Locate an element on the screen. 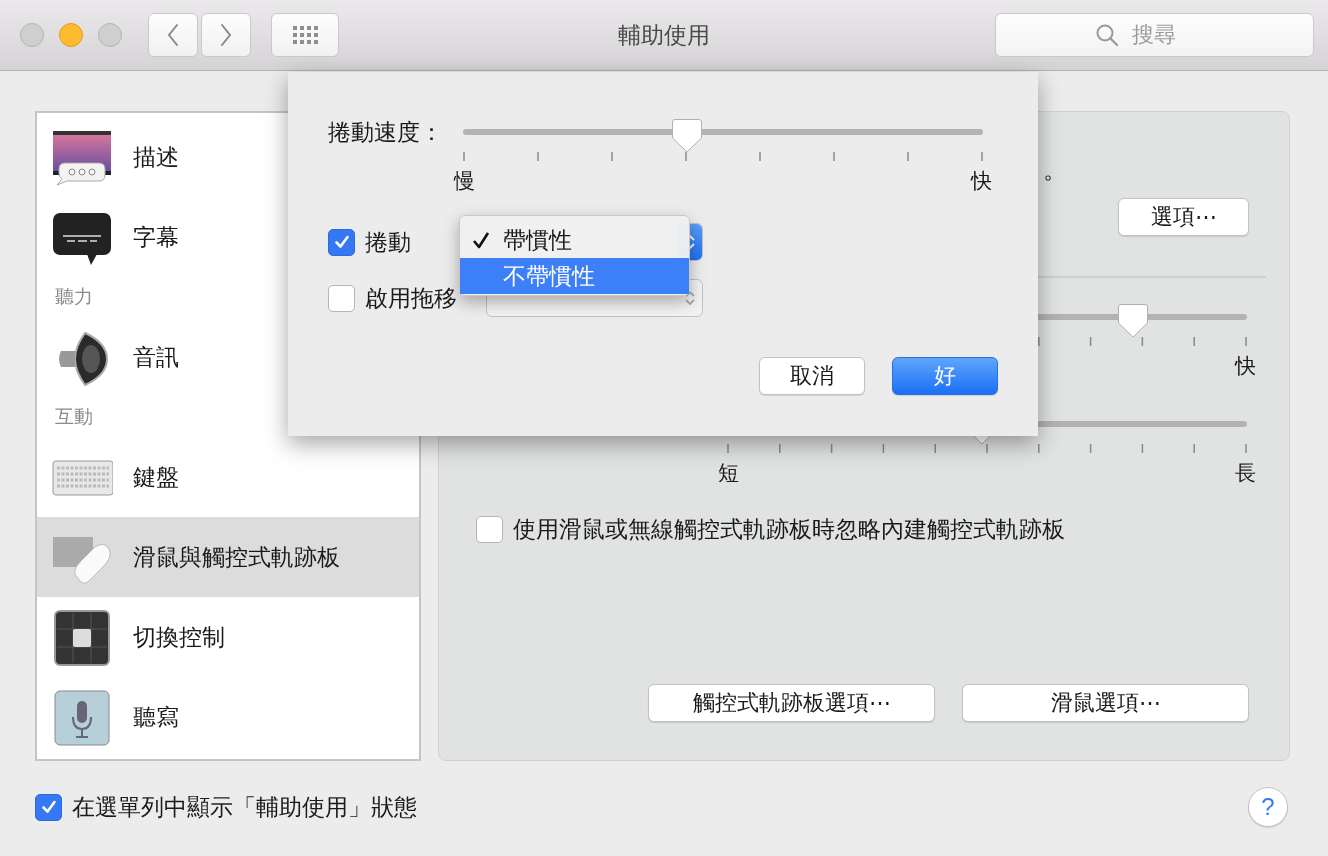 The height and width of the screenshot is (856, 1328). checkbox-label: 使用滑鼠或無線觸控式軌跡板時忽略內建觸控式軌跡板 is located at coordinates (789, 529).